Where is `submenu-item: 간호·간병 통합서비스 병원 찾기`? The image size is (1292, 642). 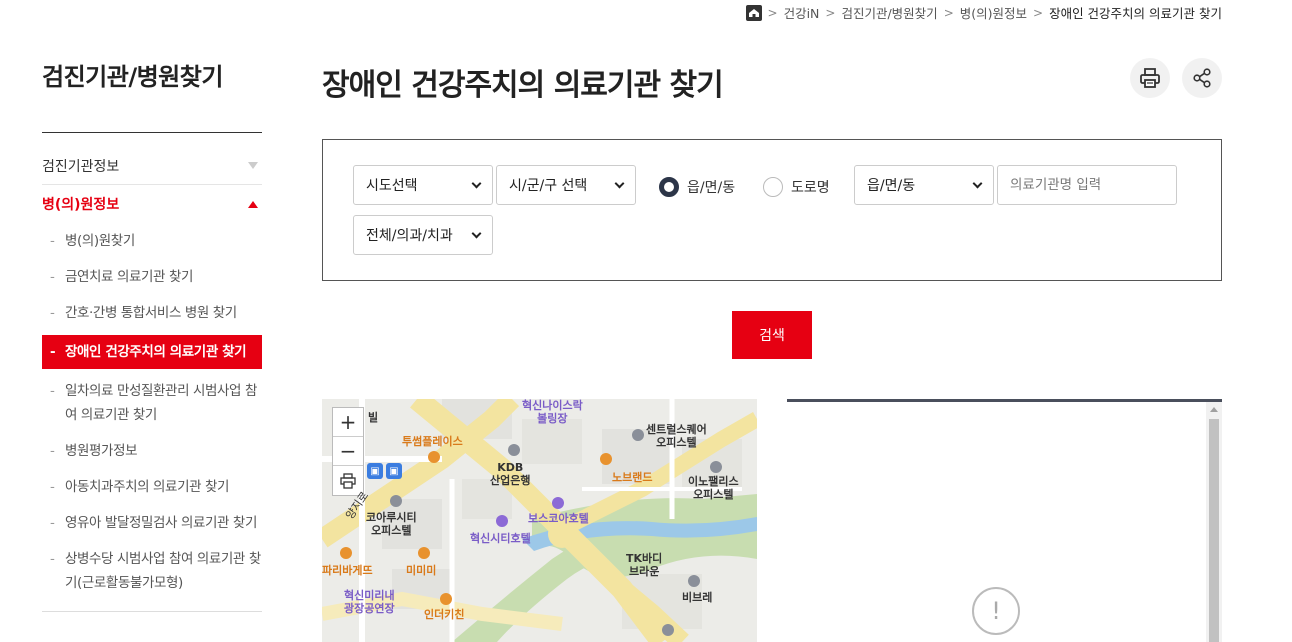 submenu-item: 간호·간병 통합서비스 병원 찾기 is located at coordinates (152, 313).